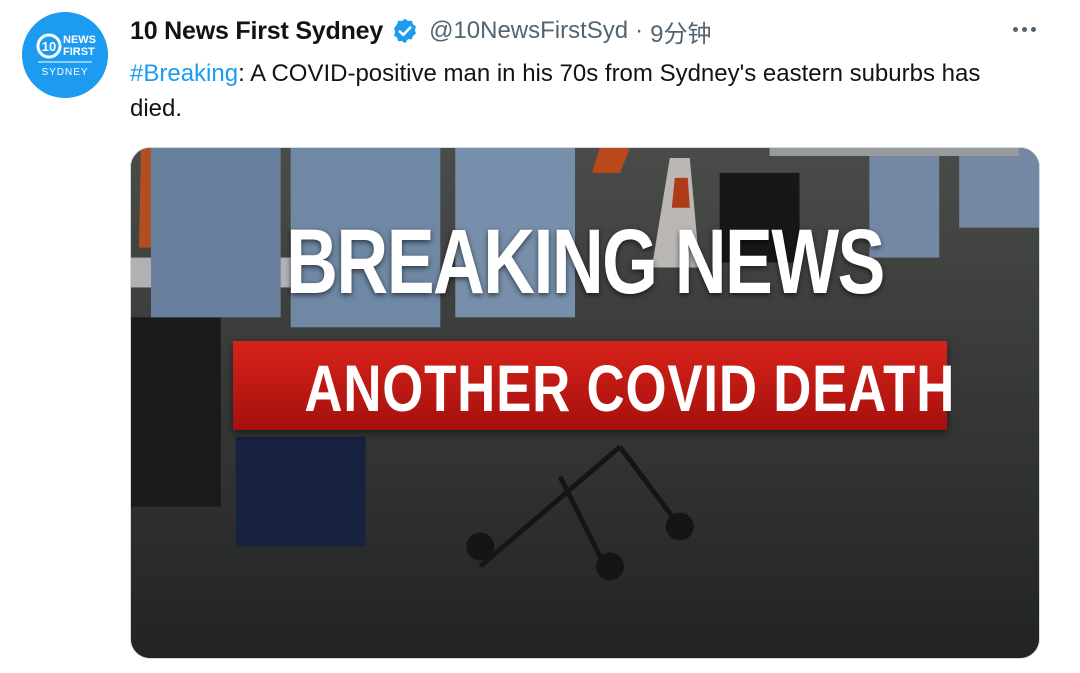 The image size is (1080, 673). I want to click on more-horizontal-icon, so click(1024, 29).